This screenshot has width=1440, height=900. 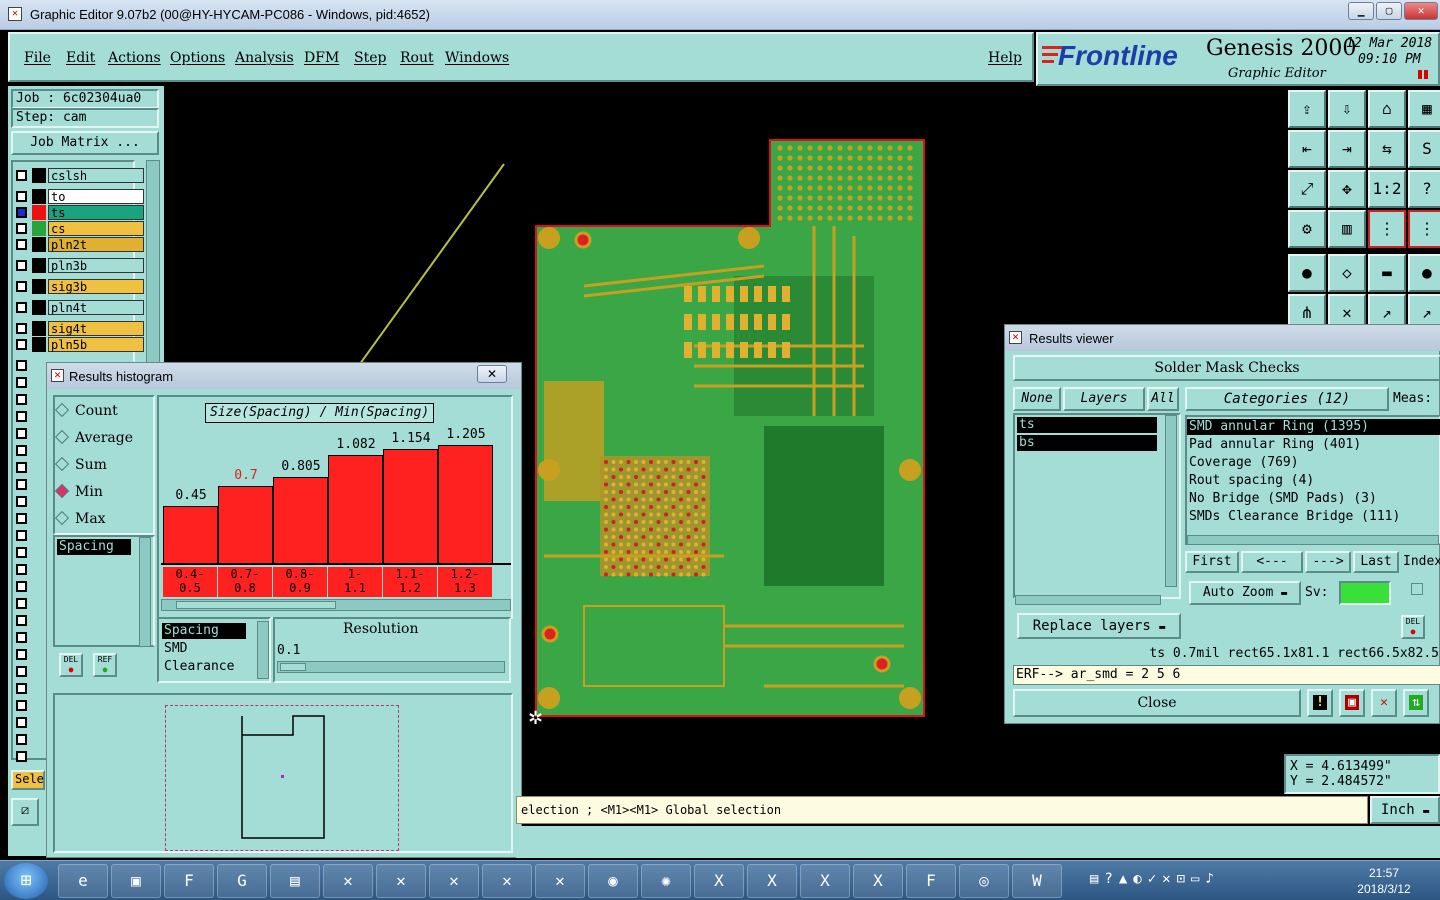 I want to click on center-icon: ✥, so click(x=1347, y=189).